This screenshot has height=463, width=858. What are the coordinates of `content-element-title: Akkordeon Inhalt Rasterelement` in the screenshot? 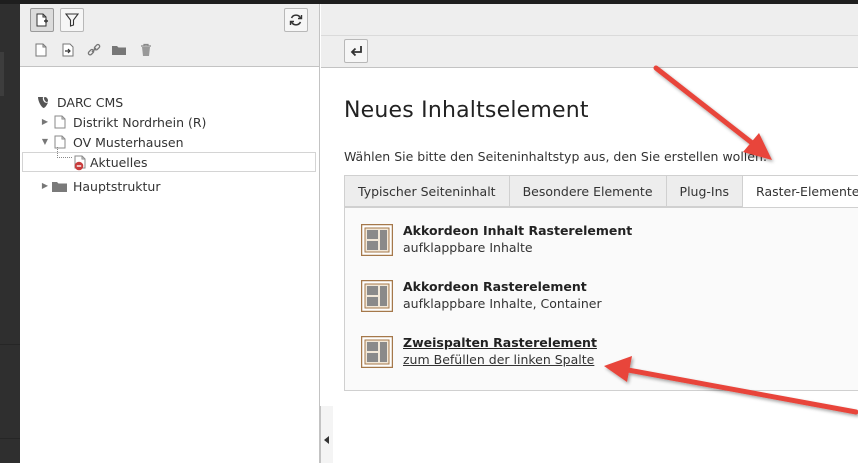 It's located at (518, 230).